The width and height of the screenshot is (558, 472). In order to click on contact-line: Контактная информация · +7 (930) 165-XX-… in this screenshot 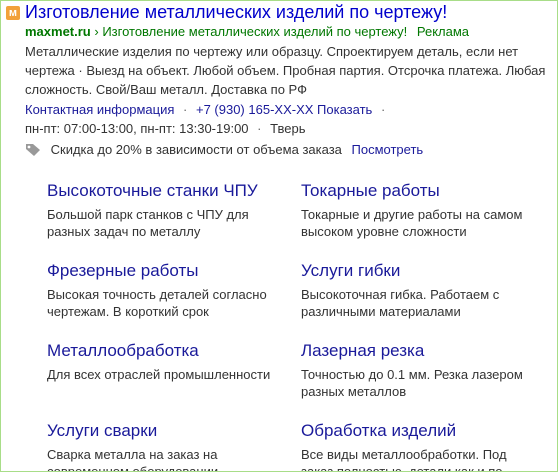, I will do `click(207, 110)`.